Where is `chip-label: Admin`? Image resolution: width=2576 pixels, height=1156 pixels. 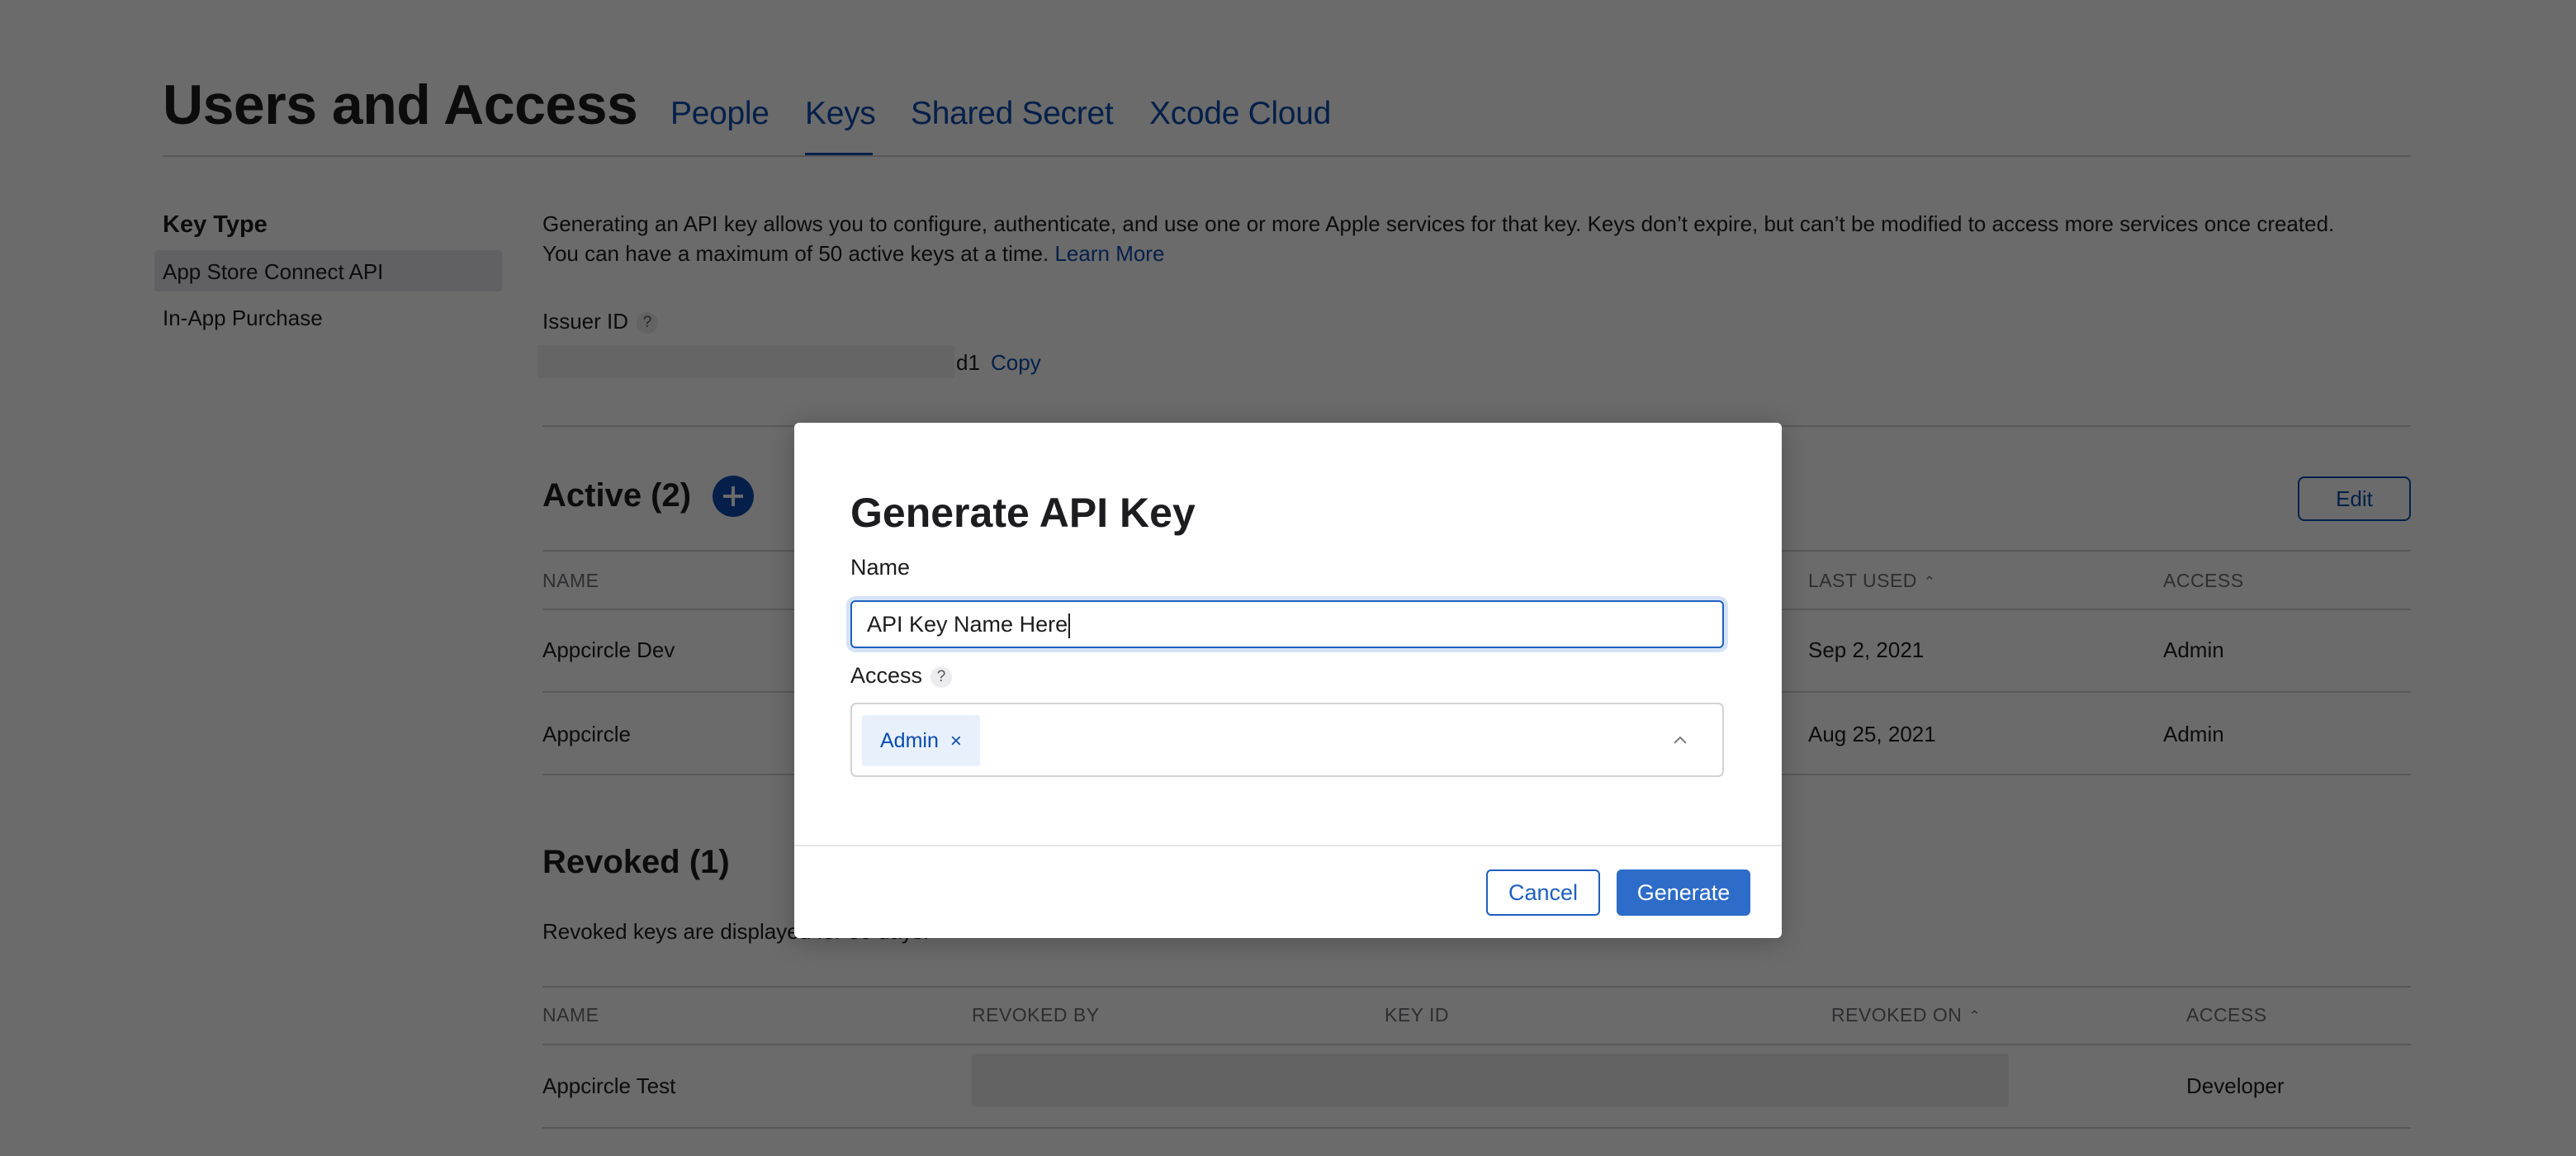
chip-label: Admin is located at coordinates (909, 740).